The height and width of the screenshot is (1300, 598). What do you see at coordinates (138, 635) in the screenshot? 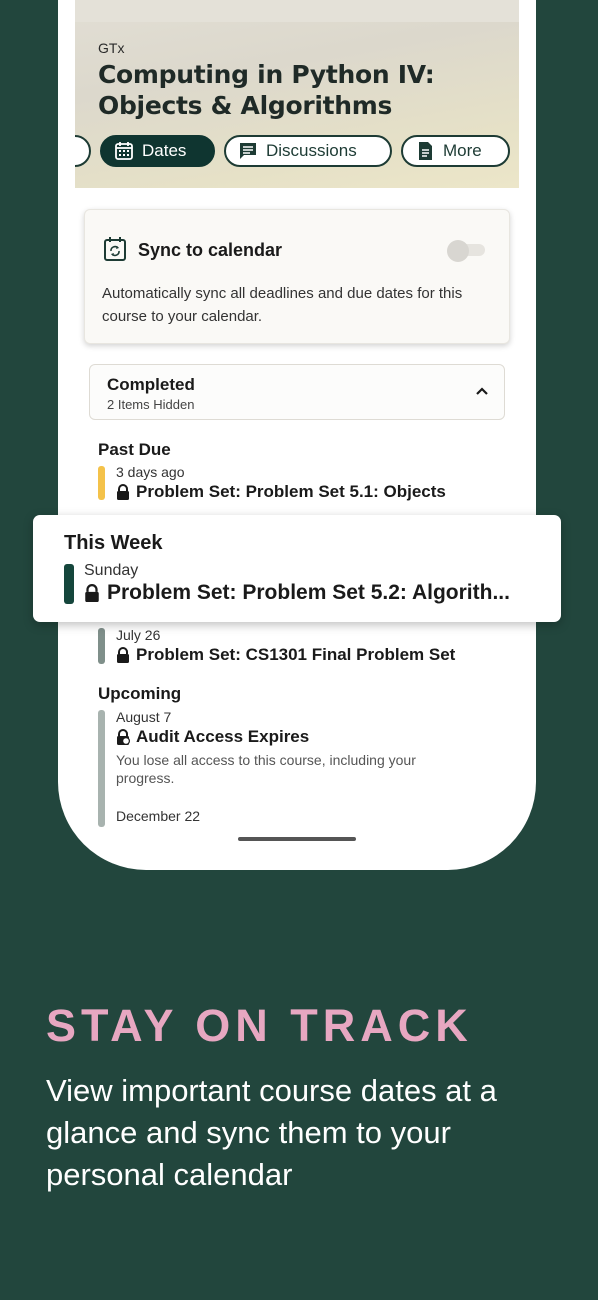
I see `this-week-date-2: July 26` at bounding box center [138, 635].